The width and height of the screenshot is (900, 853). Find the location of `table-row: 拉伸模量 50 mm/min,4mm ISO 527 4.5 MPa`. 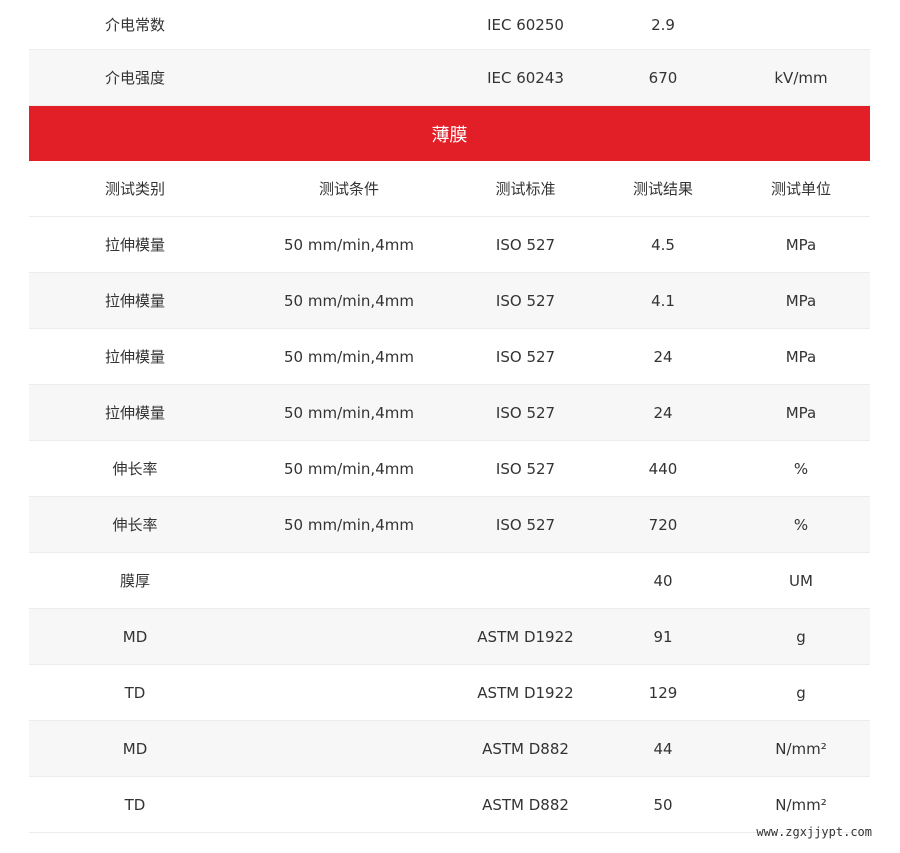

table-row: 拉伸模量 50 mm/min,4mm ISO 527 4.5 MPa is located at coordinates (449, 245).